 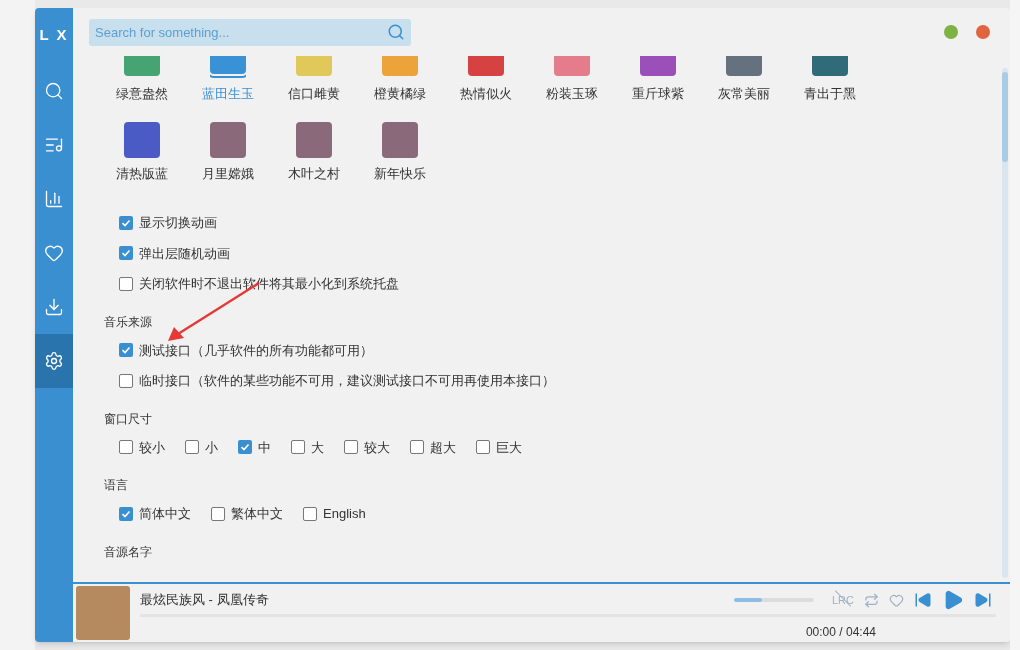 What do you see at coordinates (744, 94) in the screenshot?
I see `theme-label: 灰常美丽` at bounding box center [744, 94].